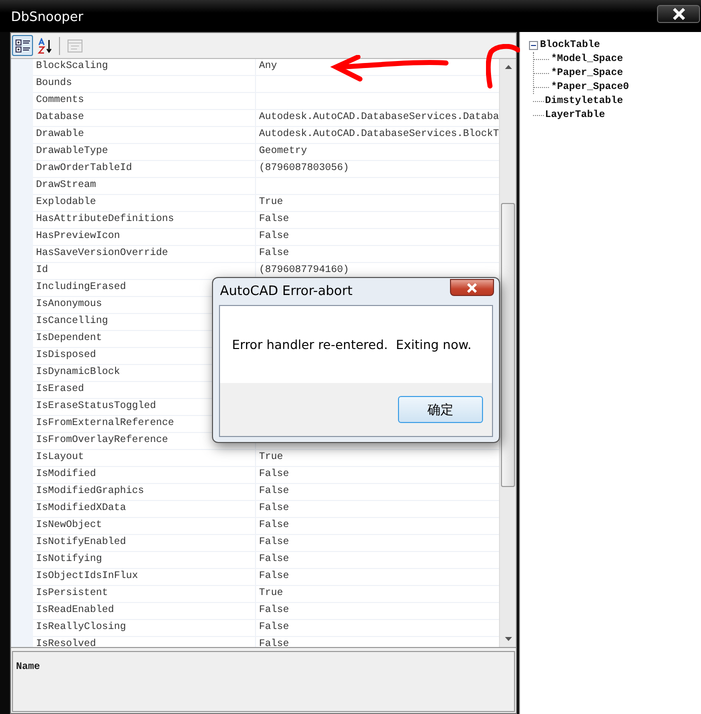 The height and width of the screenshot is (714, 701). I want to click on property-value: Any, so click(268, 66).